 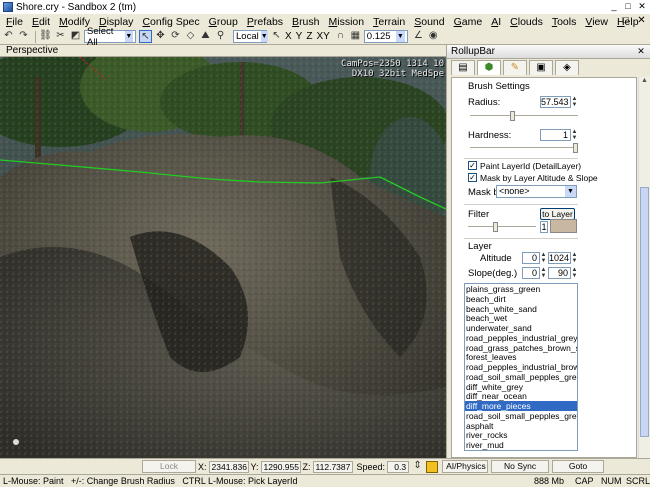 What do you see at coordinates (574, 258) in the screenshot?
I see `altitude-max-spinner: ▲ ▼` at bounding box center [574, 258].